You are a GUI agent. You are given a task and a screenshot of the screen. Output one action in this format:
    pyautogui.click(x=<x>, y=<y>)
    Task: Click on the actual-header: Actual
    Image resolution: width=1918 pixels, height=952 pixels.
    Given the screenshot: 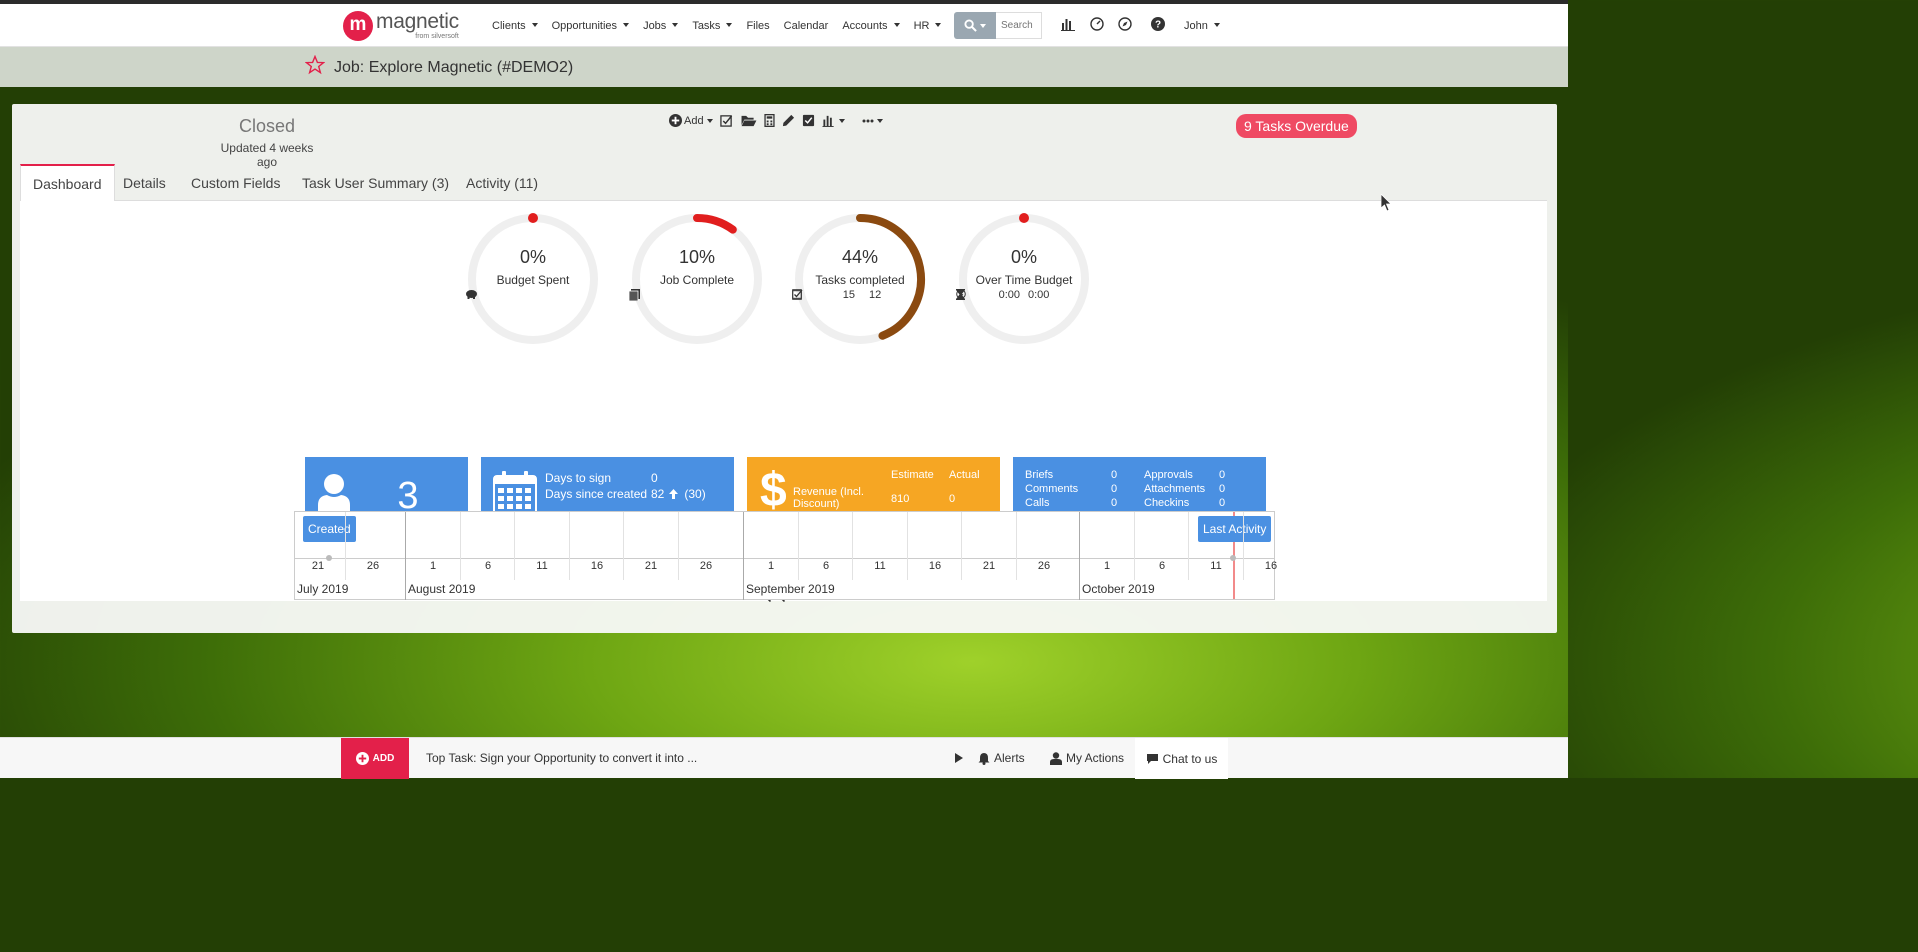 What is the action you would take?
    pyautogui.click(x=964, y=475)
    